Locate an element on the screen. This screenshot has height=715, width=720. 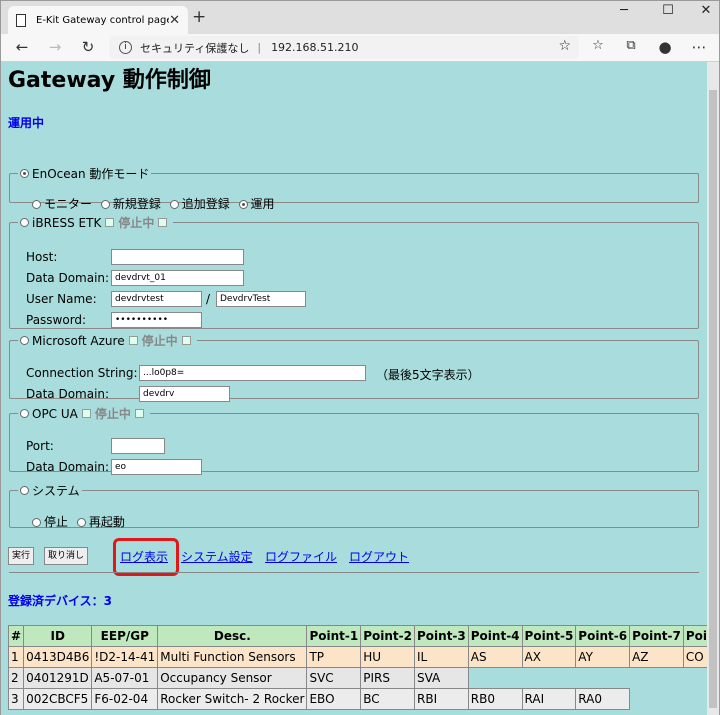
table-cell: HU is located at coordinates (387, 657).